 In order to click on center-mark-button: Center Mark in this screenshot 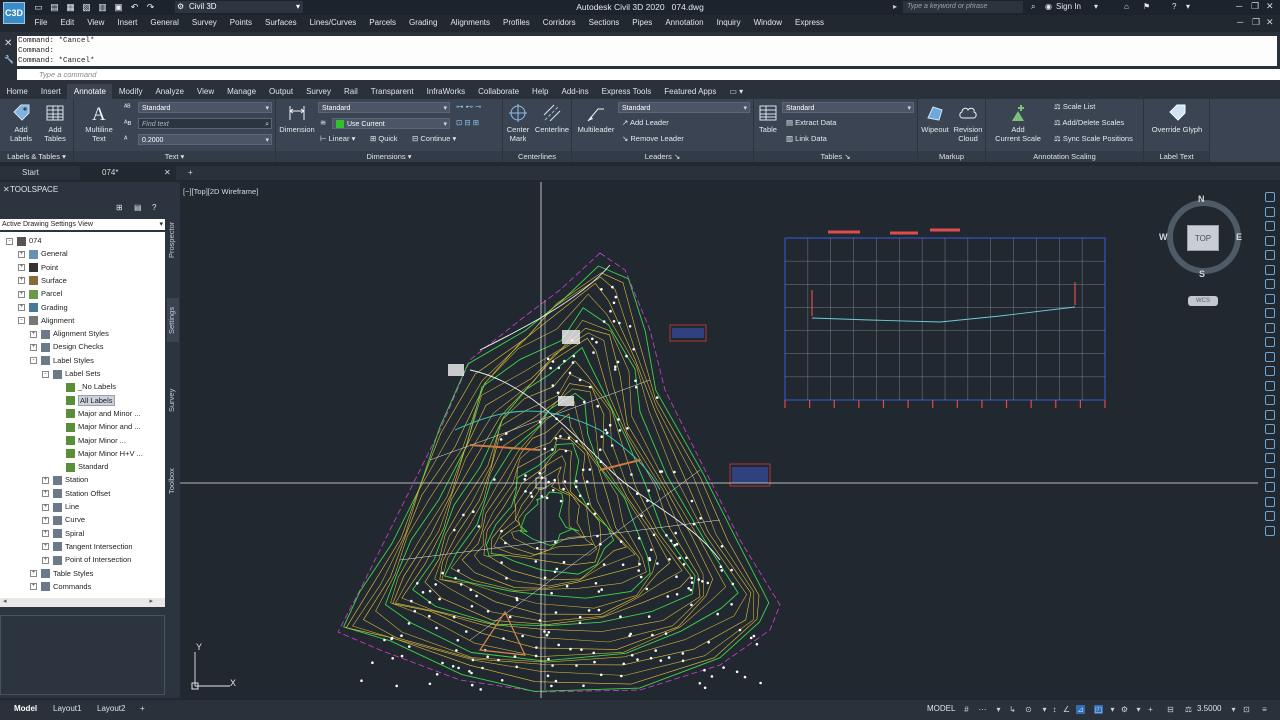, I will do `click(518, 123)`.